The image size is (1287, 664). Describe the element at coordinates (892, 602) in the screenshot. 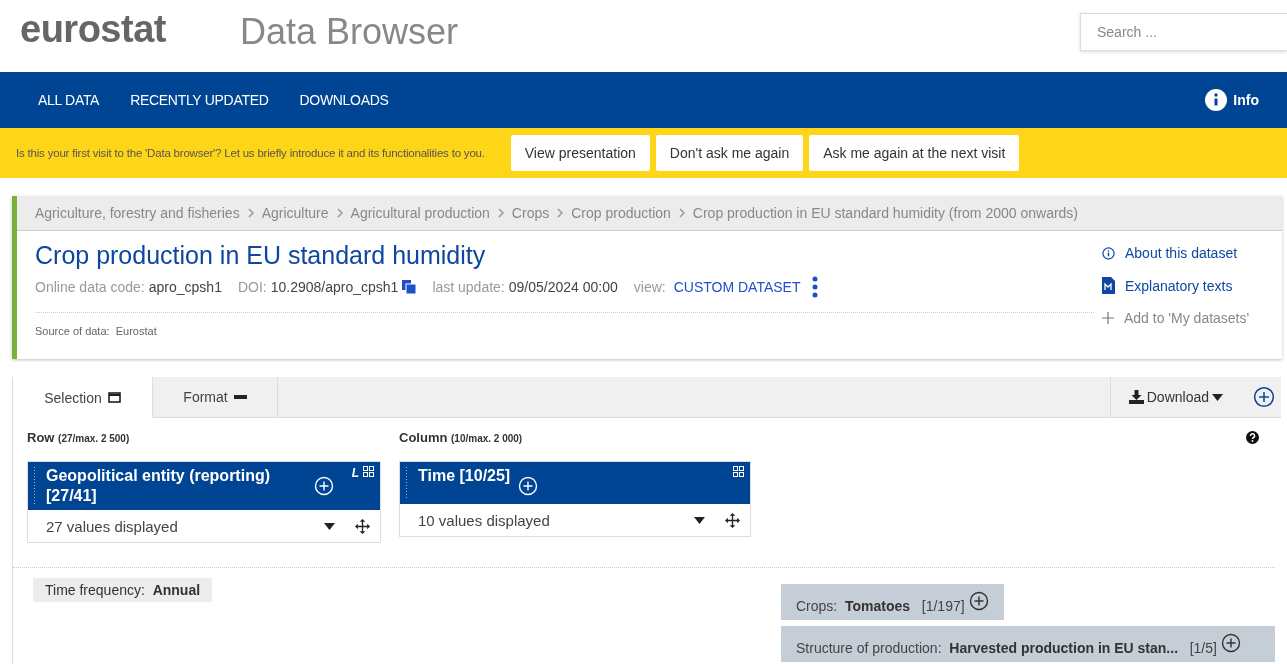

I see `filter-chip: Crops: Tomatoes [1/197]` at that location.